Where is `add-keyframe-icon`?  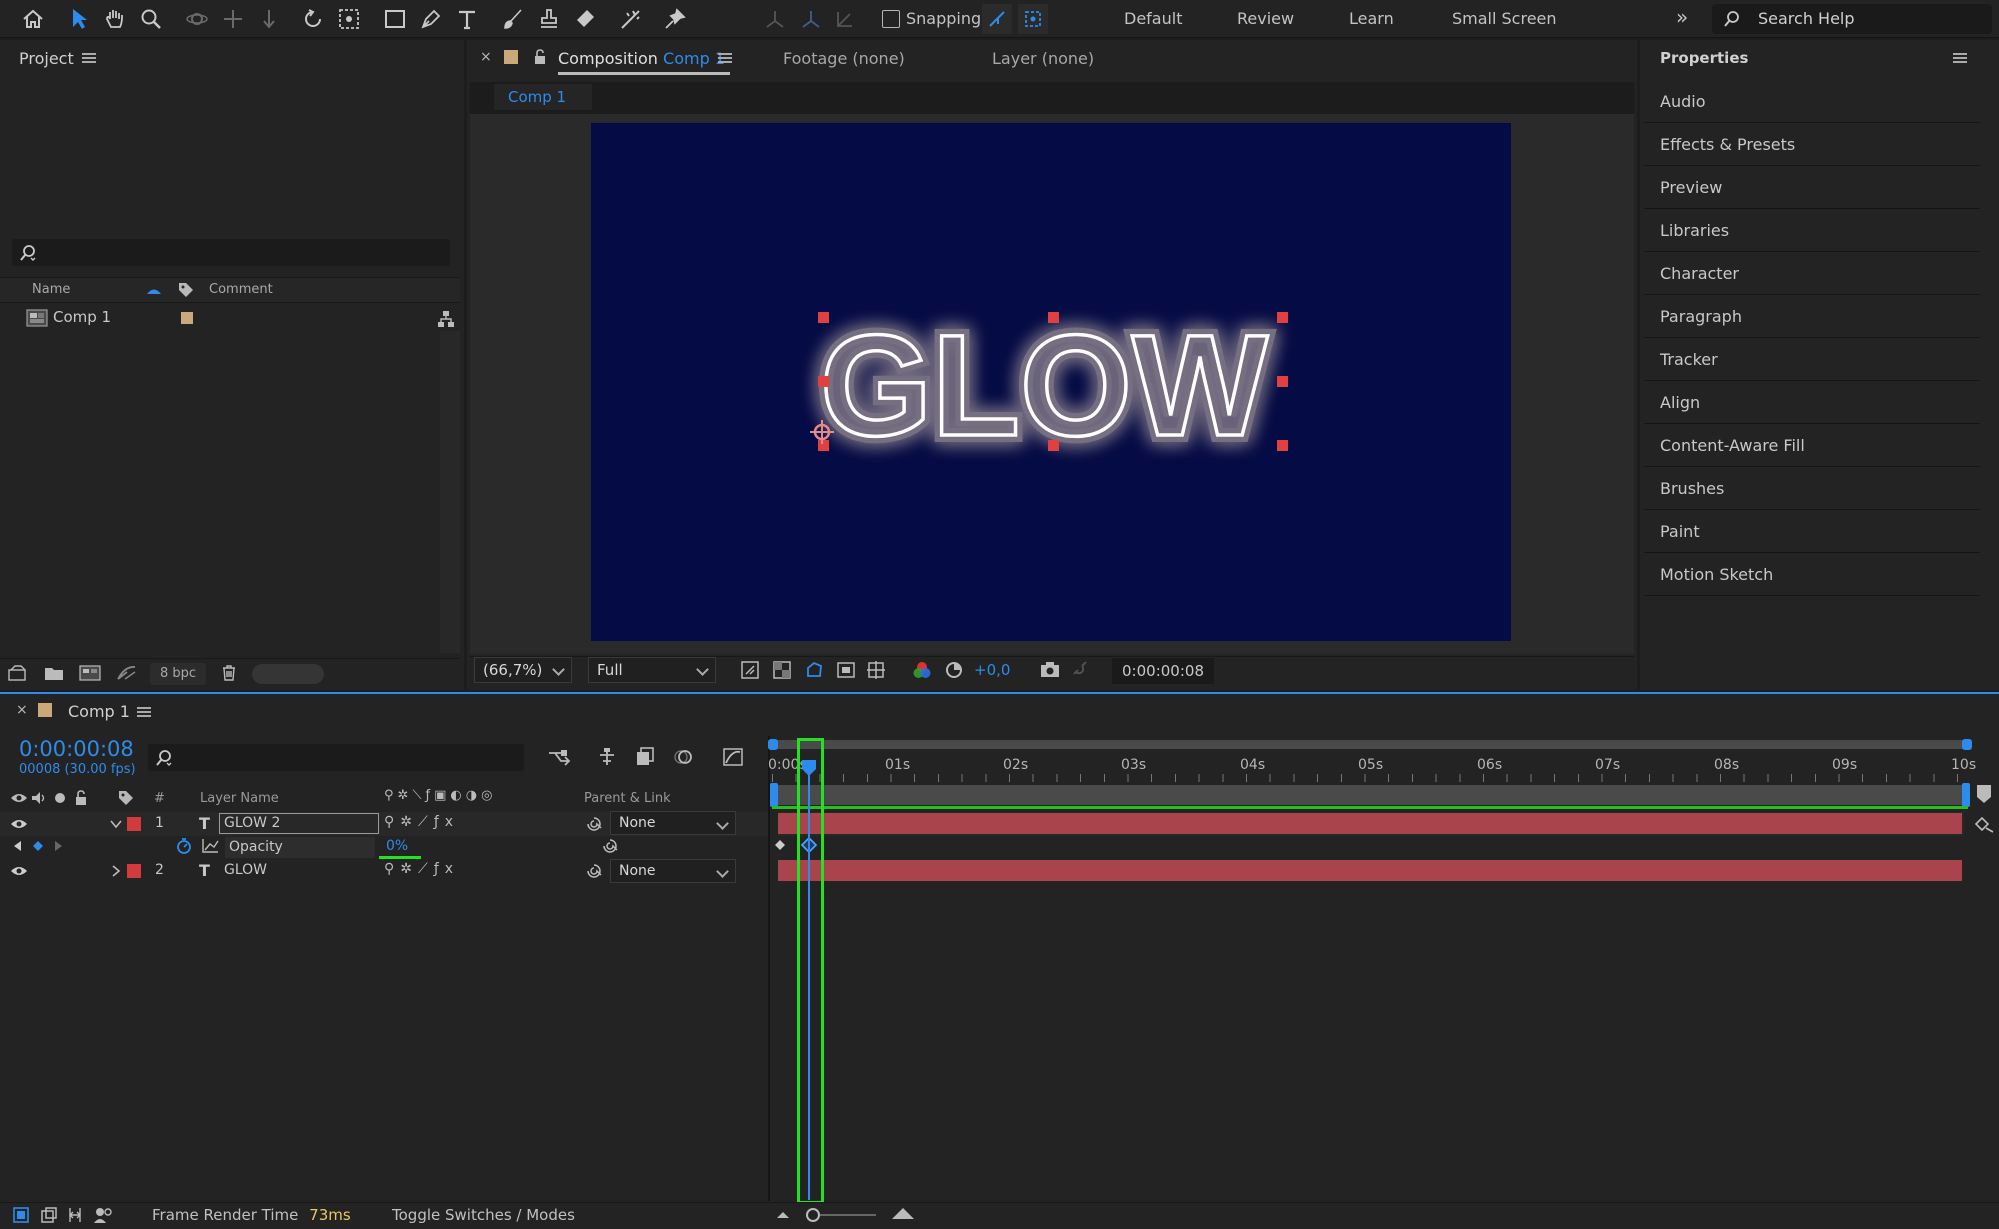
add-keyframe-icon is located at coordinates (38, 846).